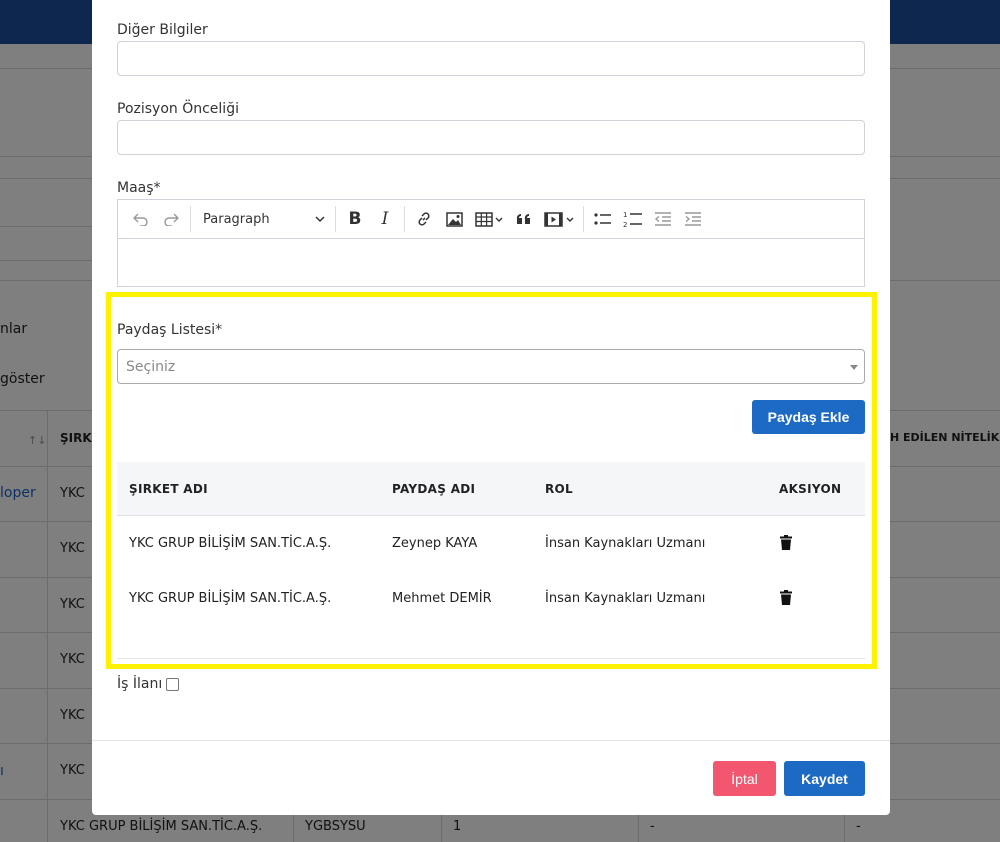  Describe the element at coordinates (625, 224) in the screenshot. I see `svg-text: 2` at that location.